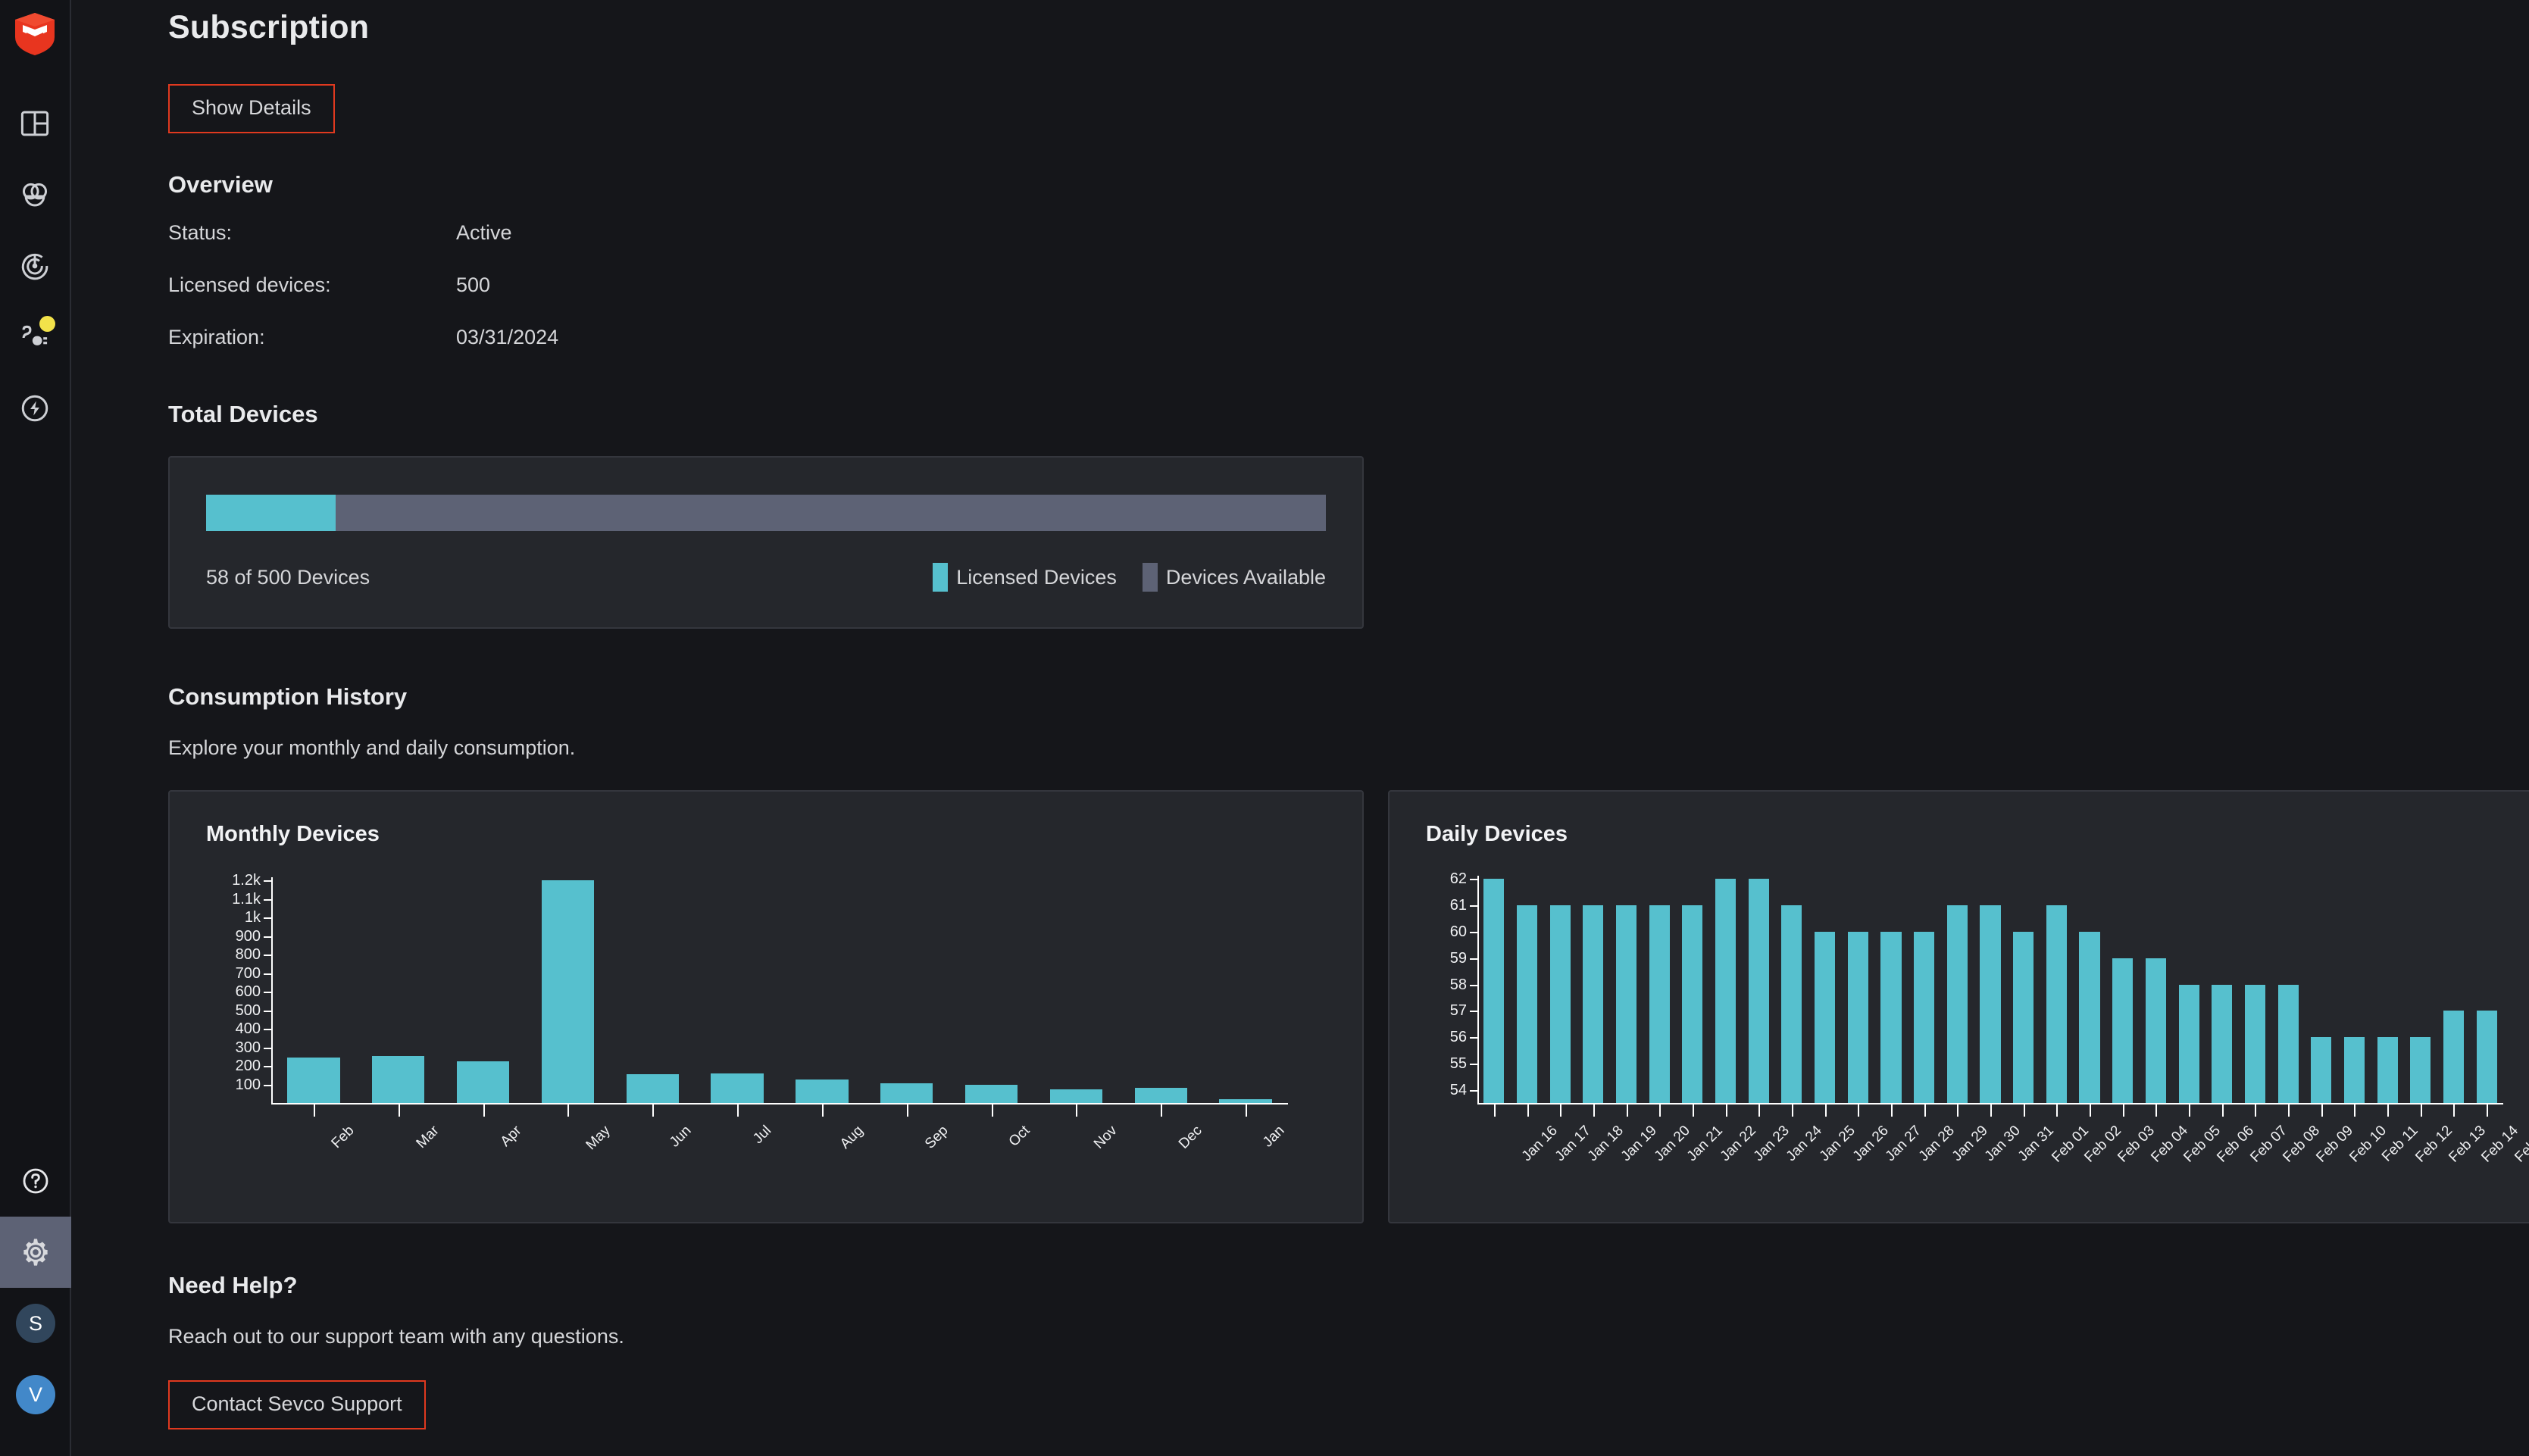 This screenshot has height=1456, width=2529. What do you see at coordinates (252, 109) in the screenshot?
I see `show-details-button: Show Details` at bounding box center [252, 109].